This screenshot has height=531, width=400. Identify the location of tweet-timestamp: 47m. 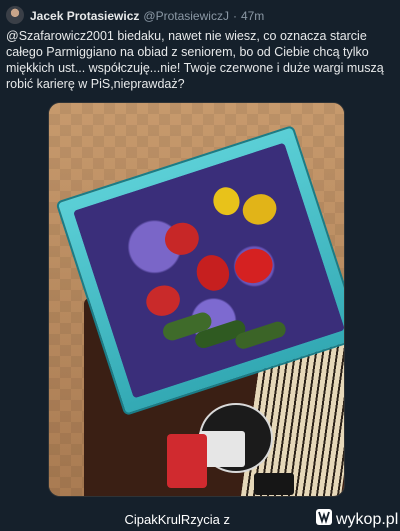
(252, 16).